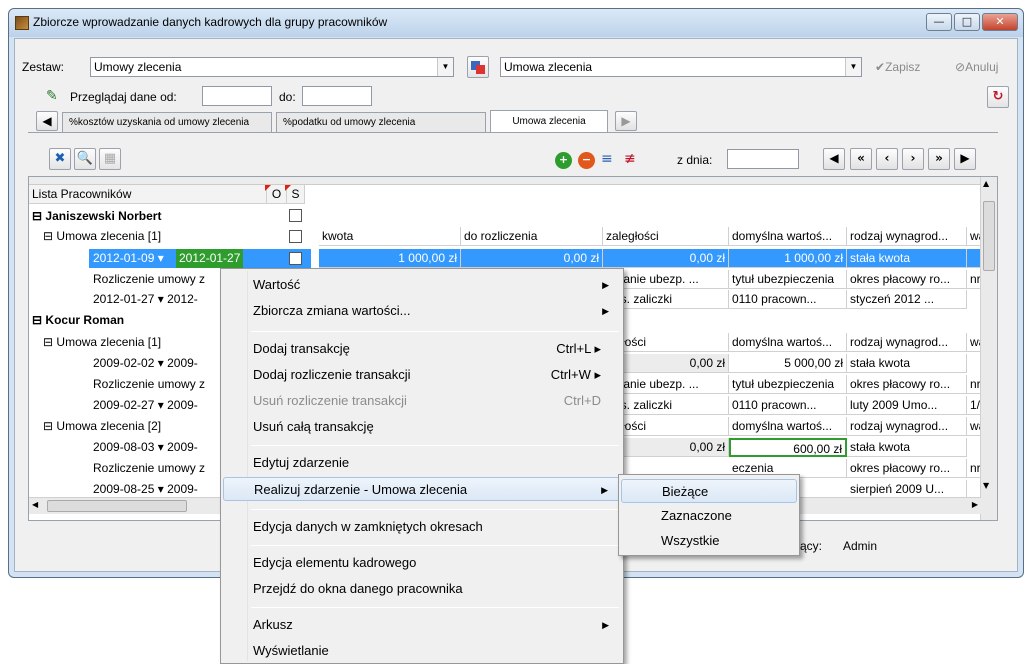  What do you see at coordinates (78, 320) in the screenshot?
I see `employee-kocur: ⊟ Kocur Roman` at bounding box center [78, 320].